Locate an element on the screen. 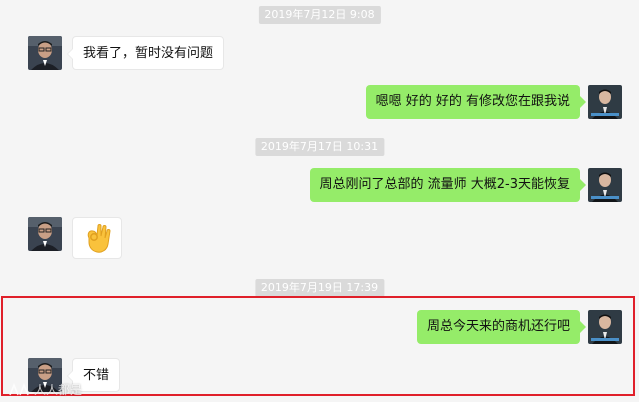 Image resolution: width=639 pixels, height=402 pixels. message-bubble-sent: 周总今天来的商机还行吧 is located at coordinates (501, 327).